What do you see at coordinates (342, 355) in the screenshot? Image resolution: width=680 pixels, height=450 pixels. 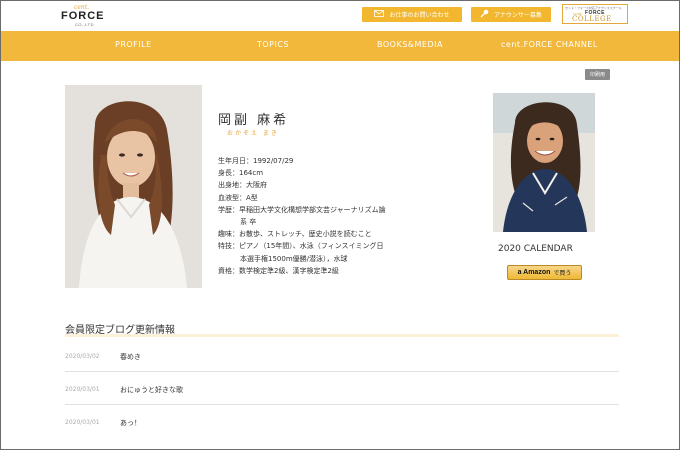 I see `blog-entry: 2020/03/02 春めき` at bounding box center [342, 355].